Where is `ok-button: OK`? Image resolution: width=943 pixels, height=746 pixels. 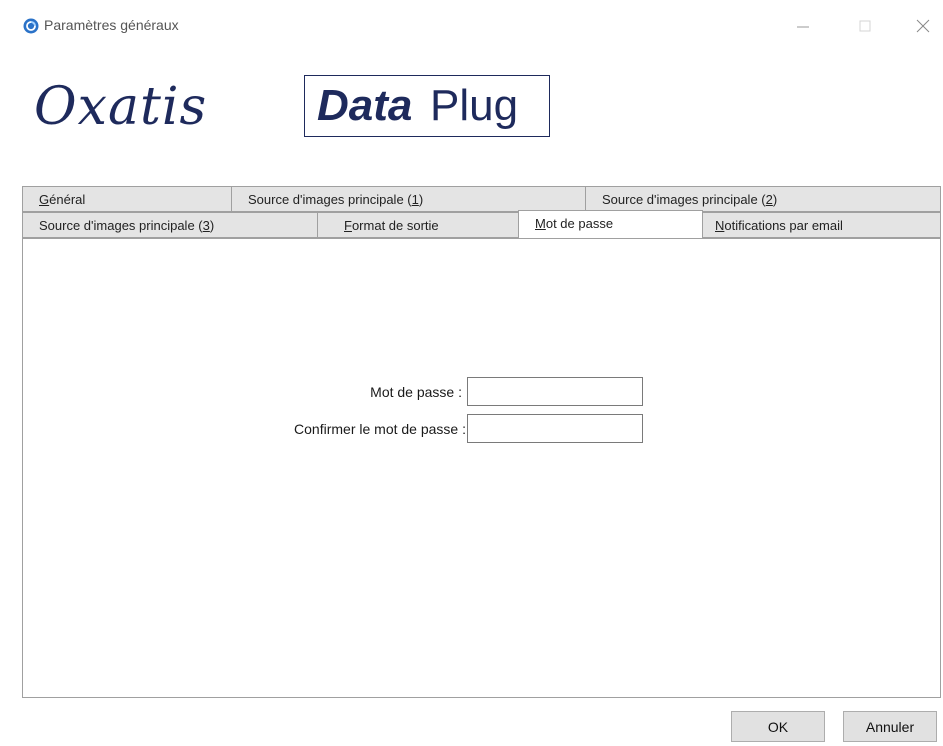
ok-button: OK is located at coordinates (778, 726).